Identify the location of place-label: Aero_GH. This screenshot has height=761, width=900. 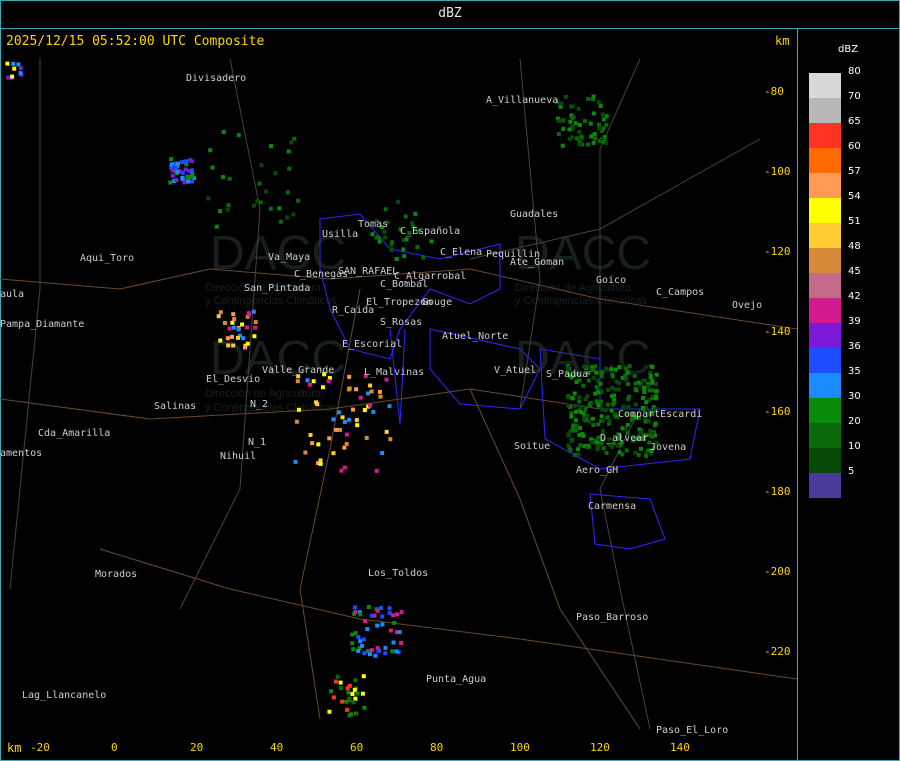
(597, 470).